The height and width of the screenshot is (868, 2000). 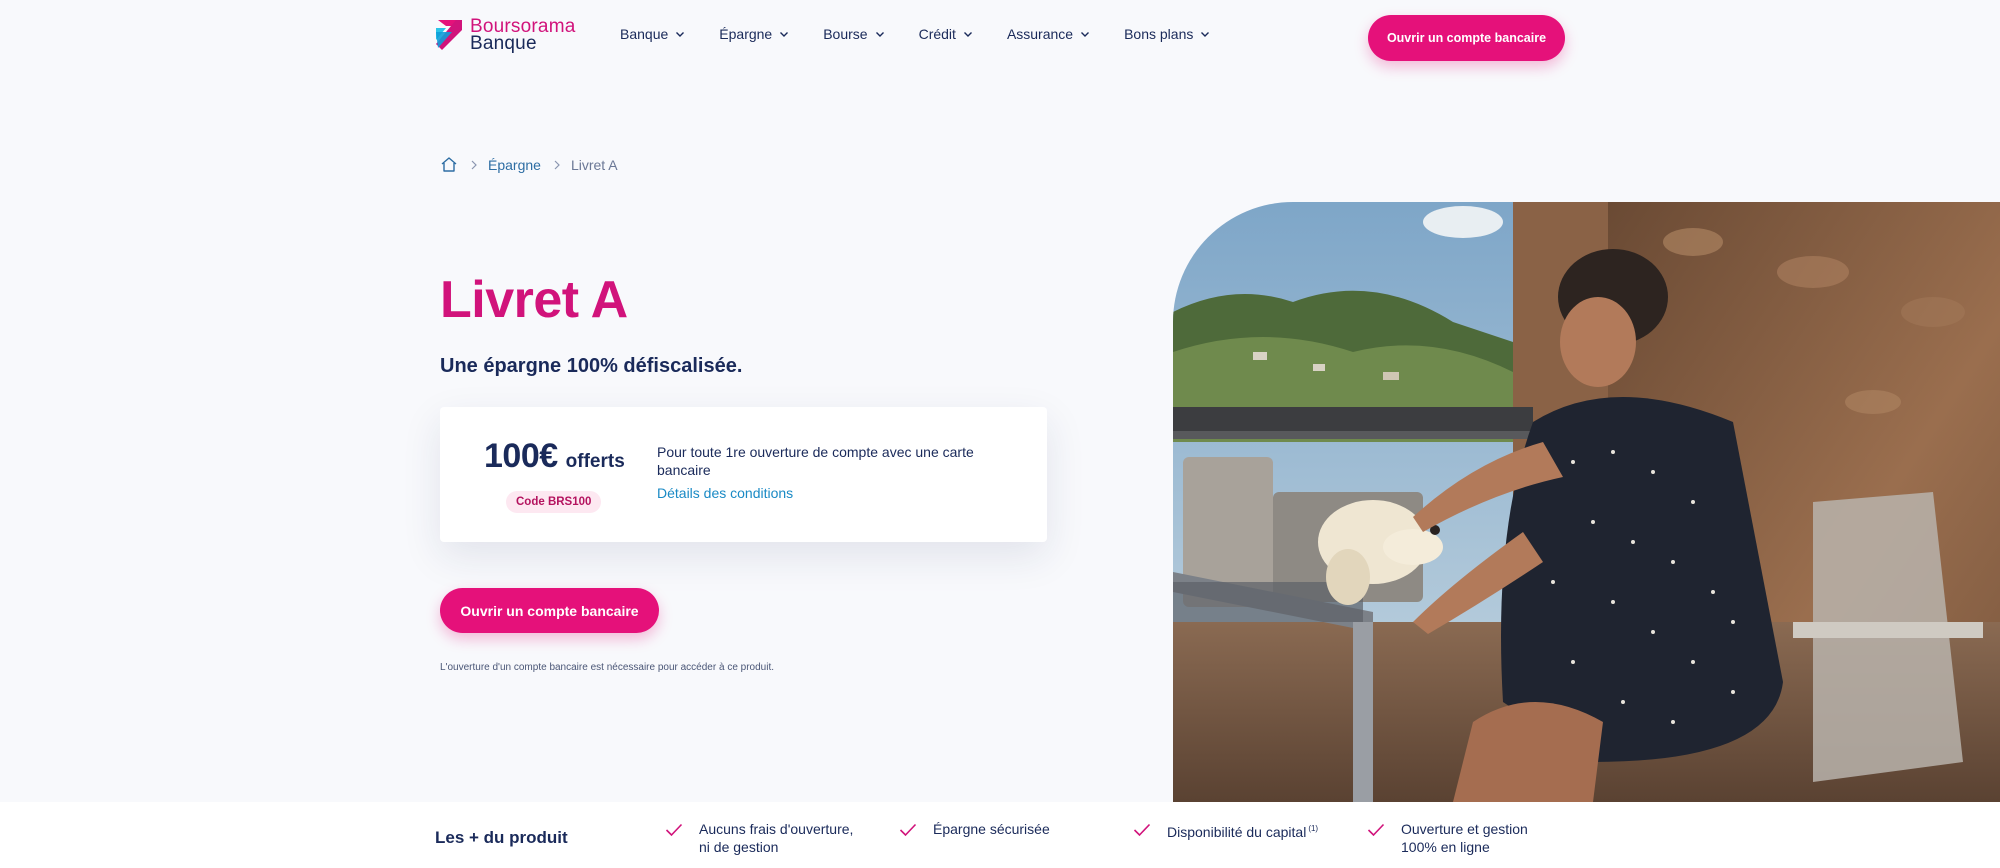 What do you see at coordinates (514, 165) in the screenshot?
I see `breadcrumb-item-epargne: Épargne` at bounding box center [514, 165].